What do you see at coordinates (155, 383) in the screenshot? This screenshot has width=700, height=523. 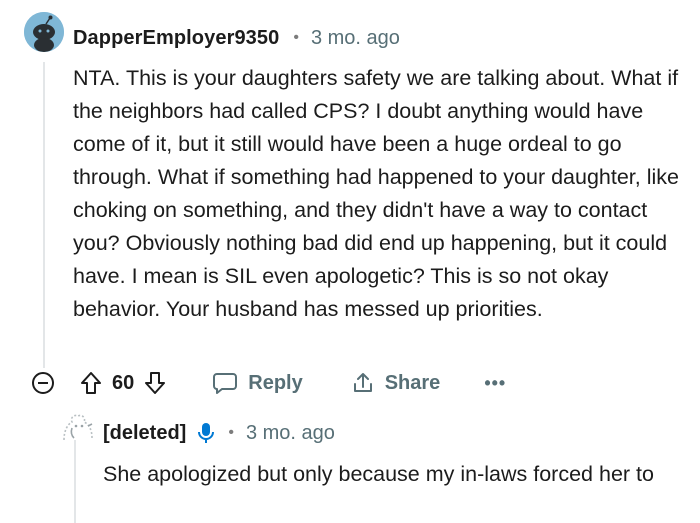 I see `downvote-icon` at bounding box center [155, 383].